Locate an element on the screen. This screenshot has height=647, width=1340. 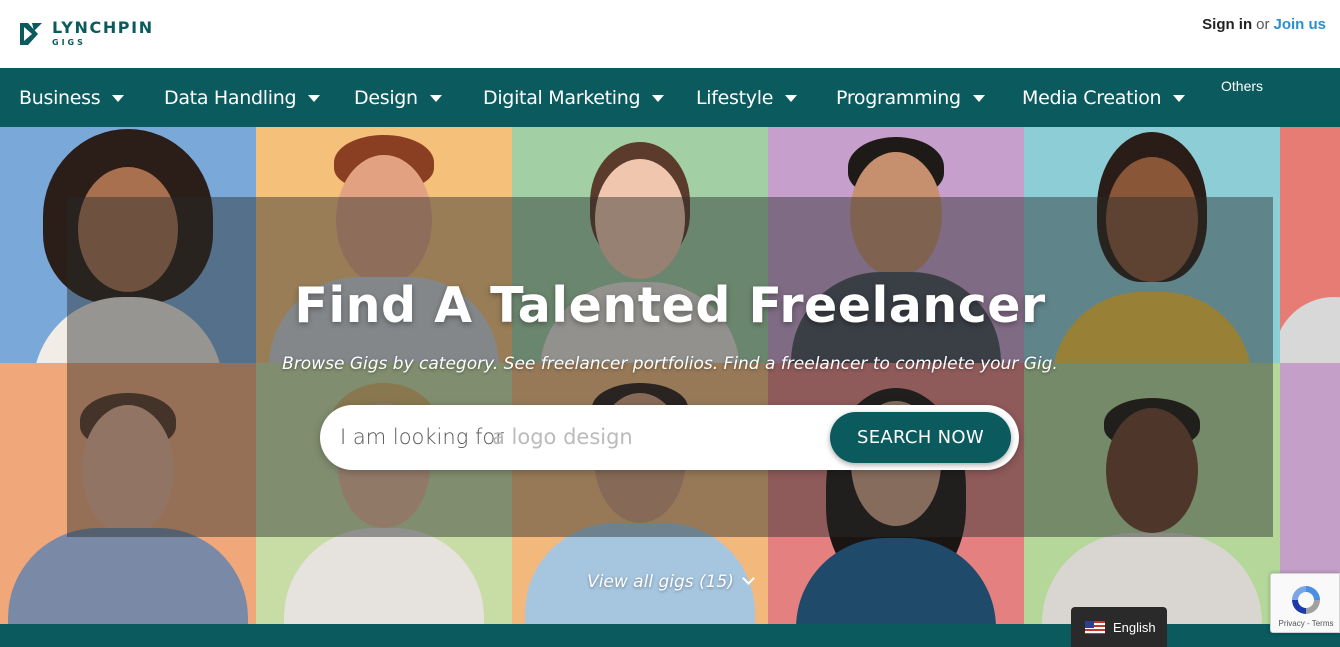
language-selector: English is located at coordinates (1119, 627).